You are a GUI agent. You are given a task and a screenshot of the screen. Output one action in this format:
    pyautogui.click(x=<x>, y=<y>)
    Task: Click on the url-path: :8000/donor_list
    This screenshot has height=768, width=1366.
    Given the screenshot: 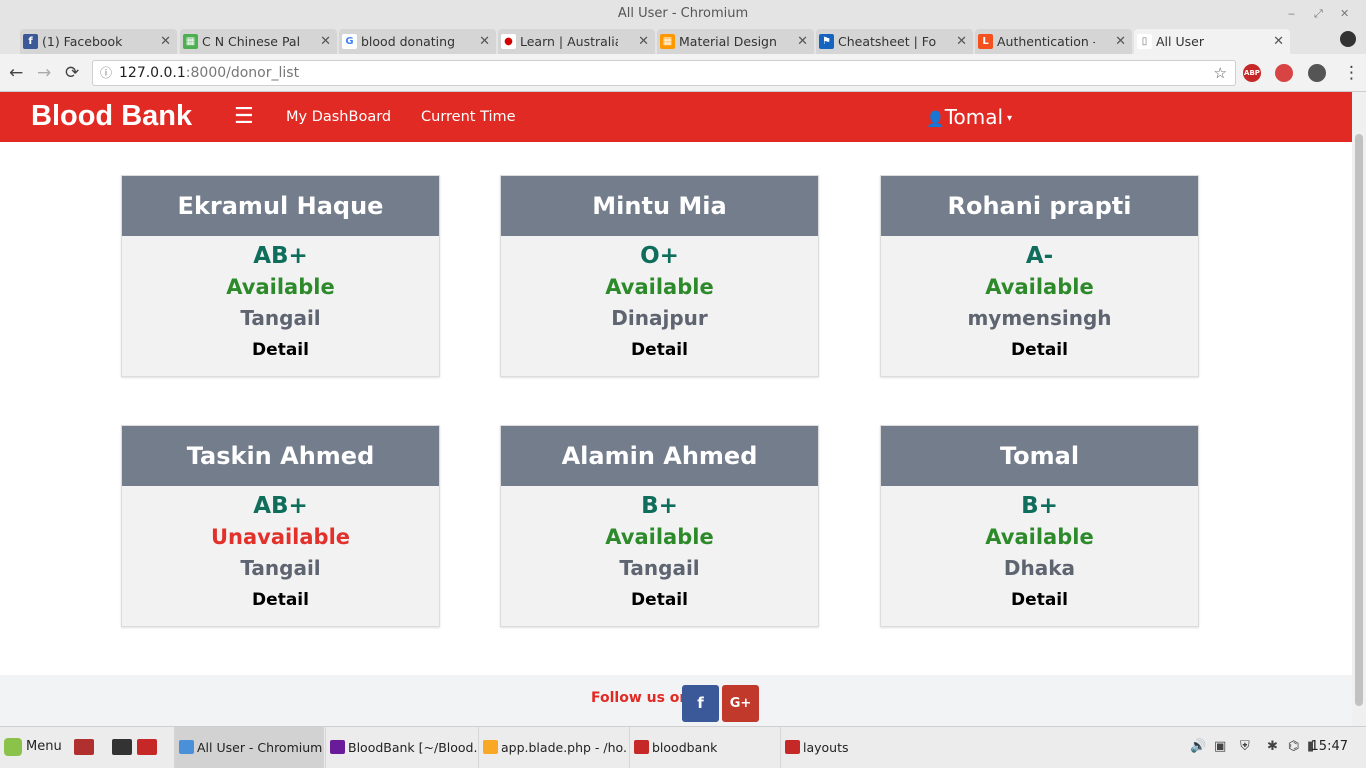 What is the action you would take?
    pyautogui.click(x=242, y=73)
    